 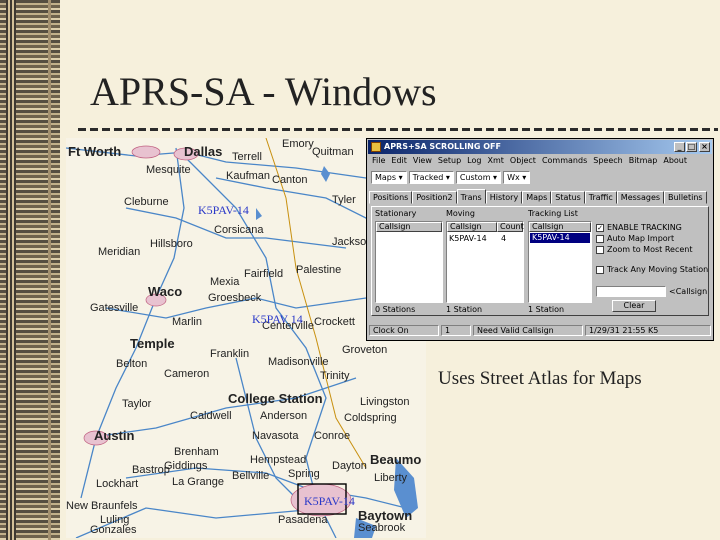 I want to click on decorative-divider, so click(x=49, y=270).